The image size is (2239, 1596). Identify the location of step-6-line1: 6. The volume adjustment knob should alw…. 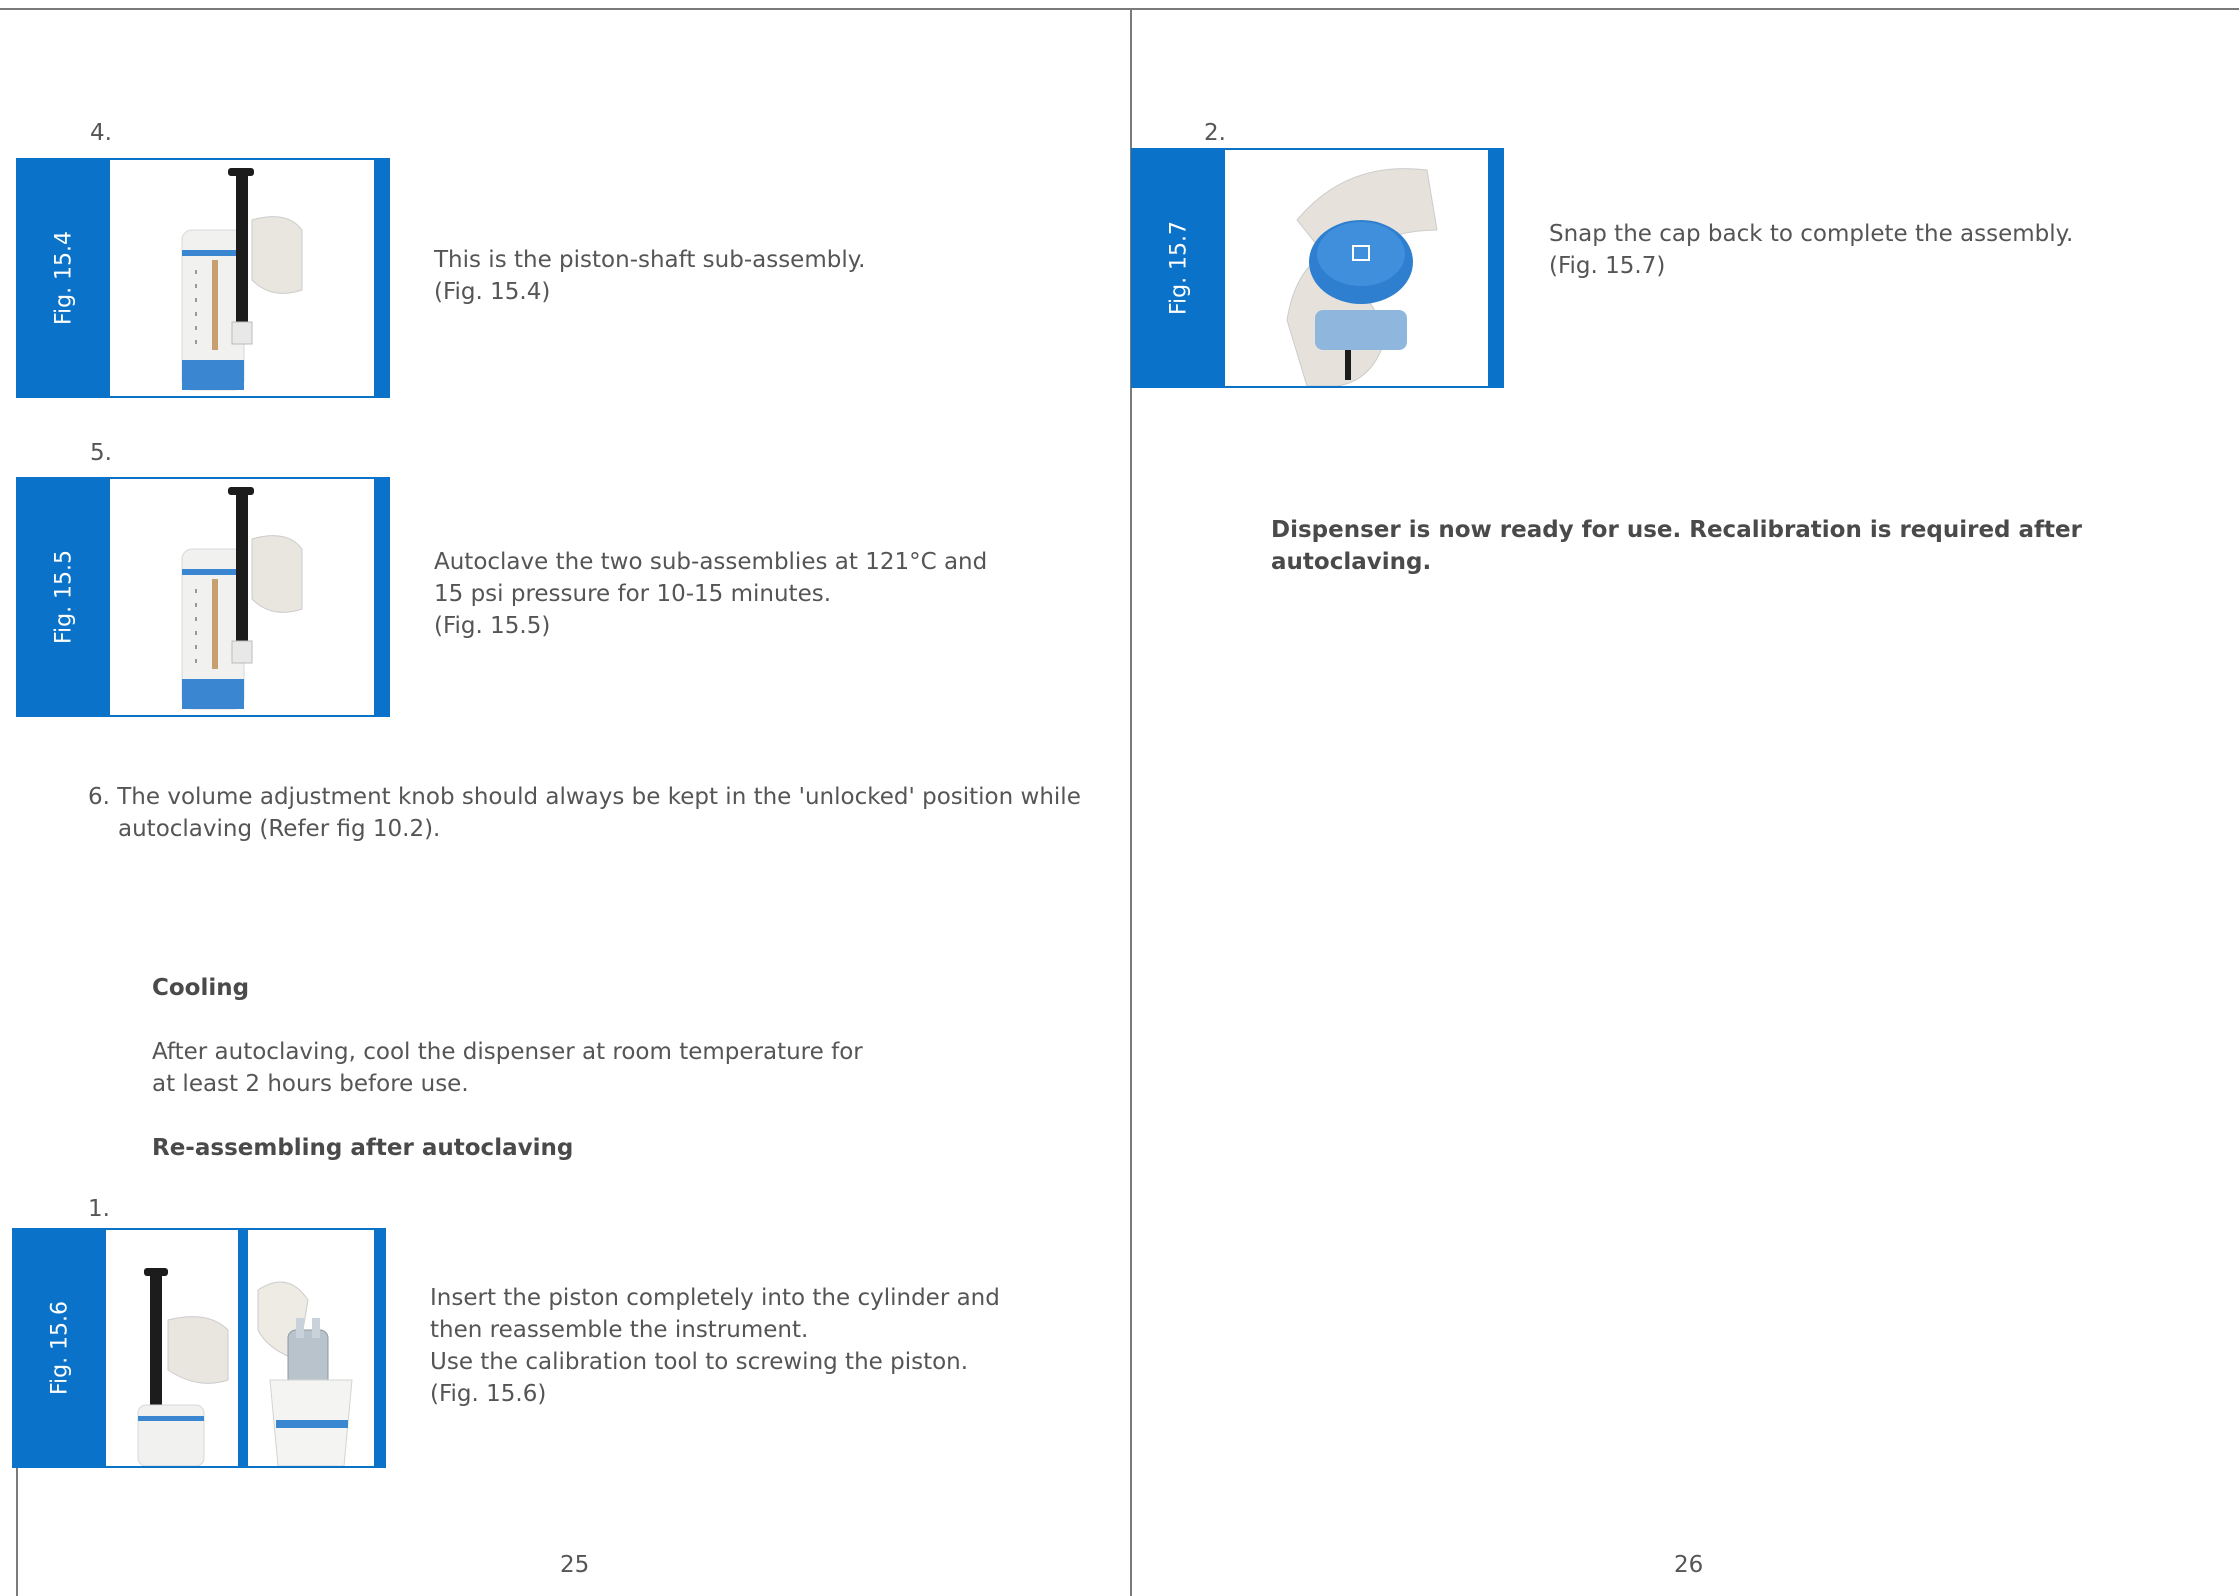
(584, 797).